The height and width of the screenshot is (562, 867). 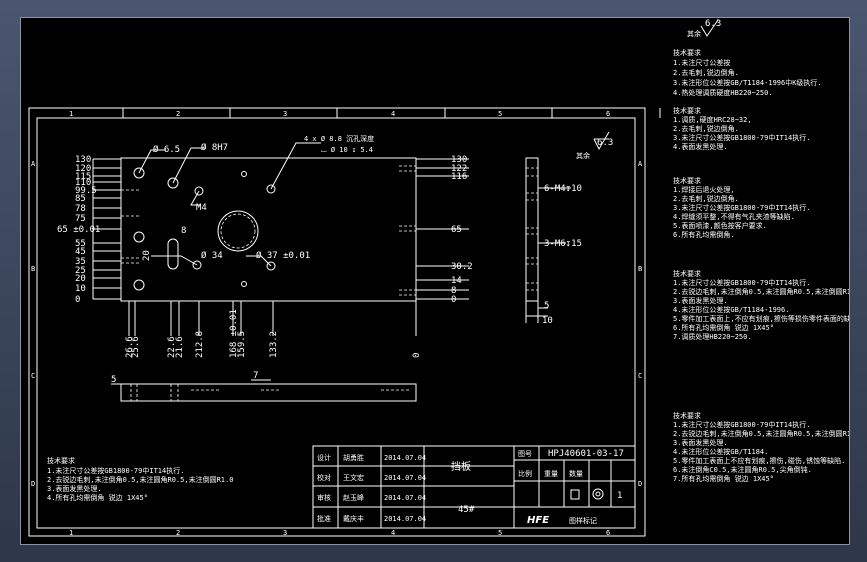 What do you see at coordinates (417, 355) in the screenshot?
I see `dimension-bottom: 0` at bounding box center [417, 355].